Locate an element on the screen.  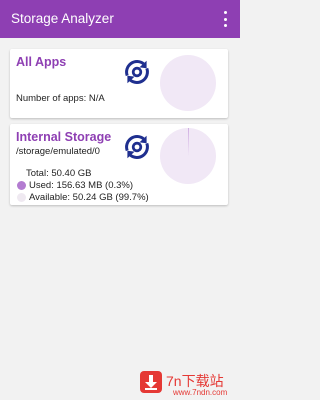
download-icon is located at coordinates (151, 382).